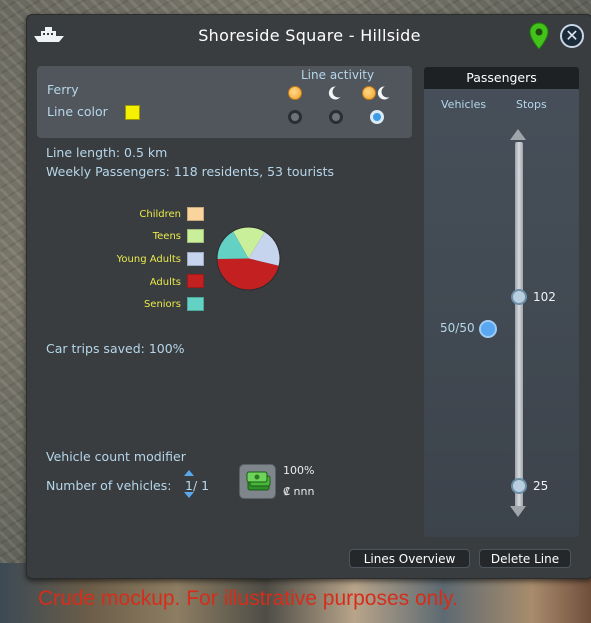  Describe the element at coordinates (165, 282) in the screenshot. I see `legend-label-adults: Adults` at that location.